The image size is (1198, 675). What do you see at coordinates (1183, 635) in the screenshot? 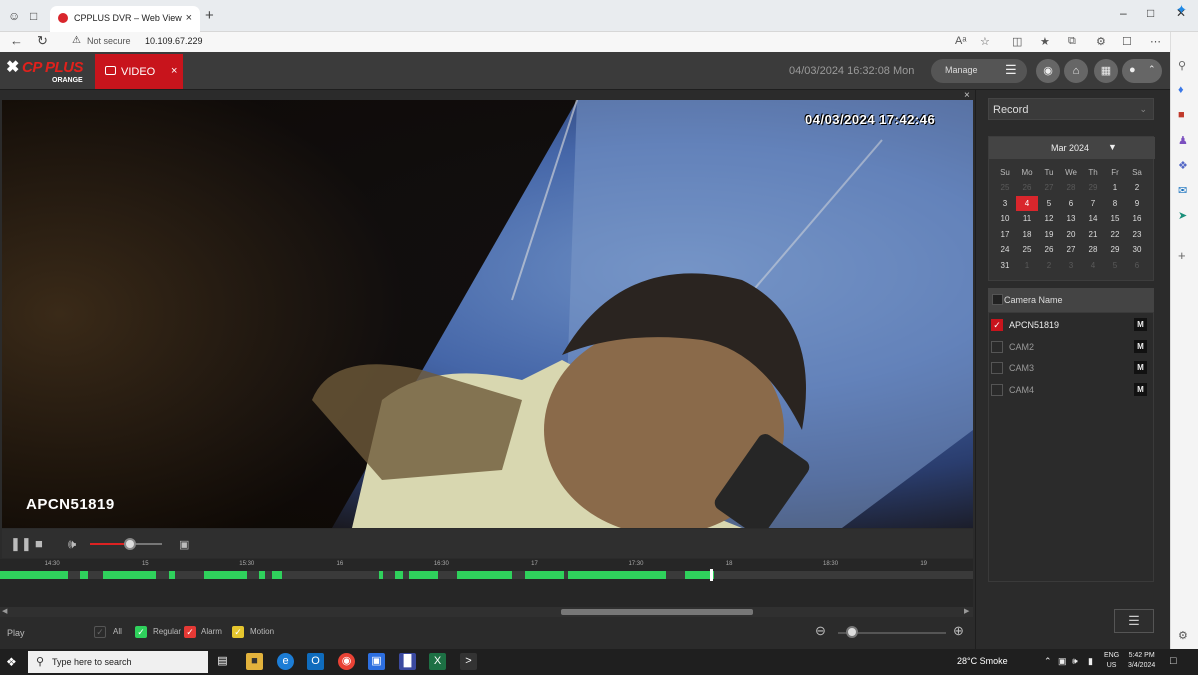
I see `settings-gear-icon: ⚙` at bounding box center [1183, 635].